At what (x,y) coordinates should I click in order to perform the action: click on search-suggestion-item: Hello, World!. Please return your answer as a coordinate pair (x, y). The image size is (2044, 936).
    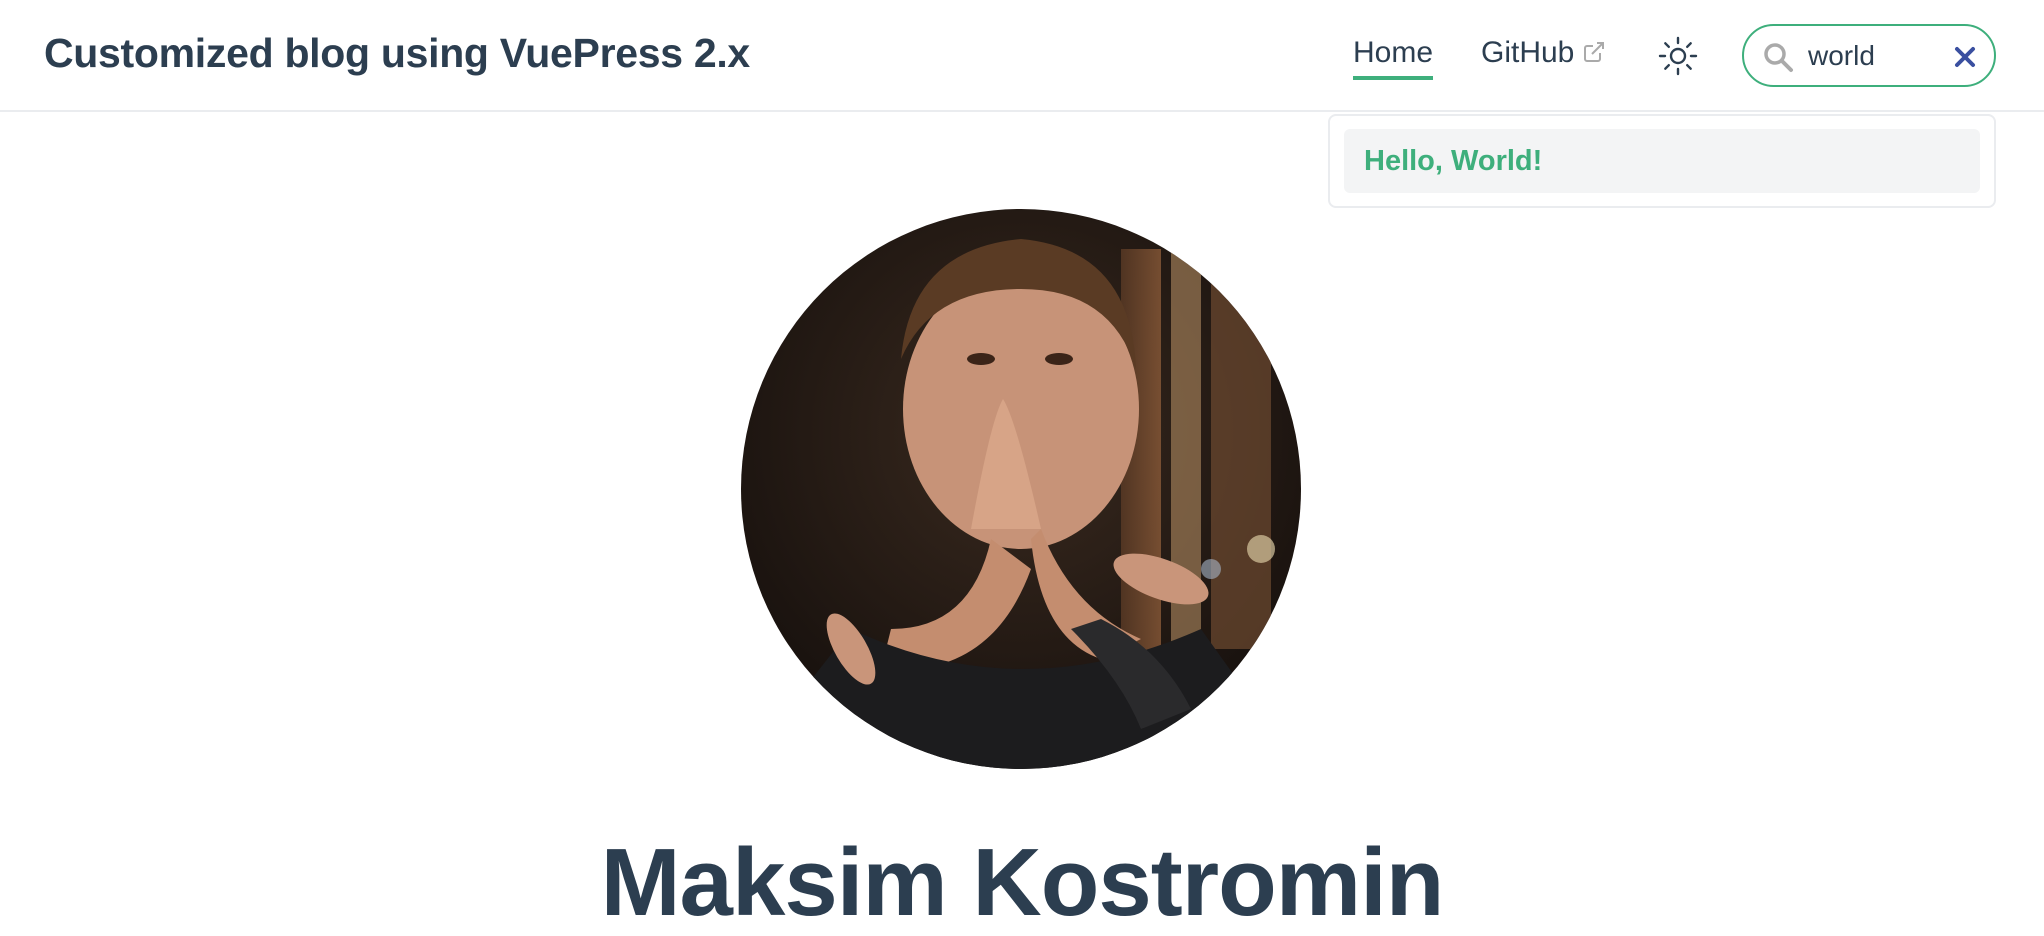
    Looking at the image, I should click on (1662, 161).